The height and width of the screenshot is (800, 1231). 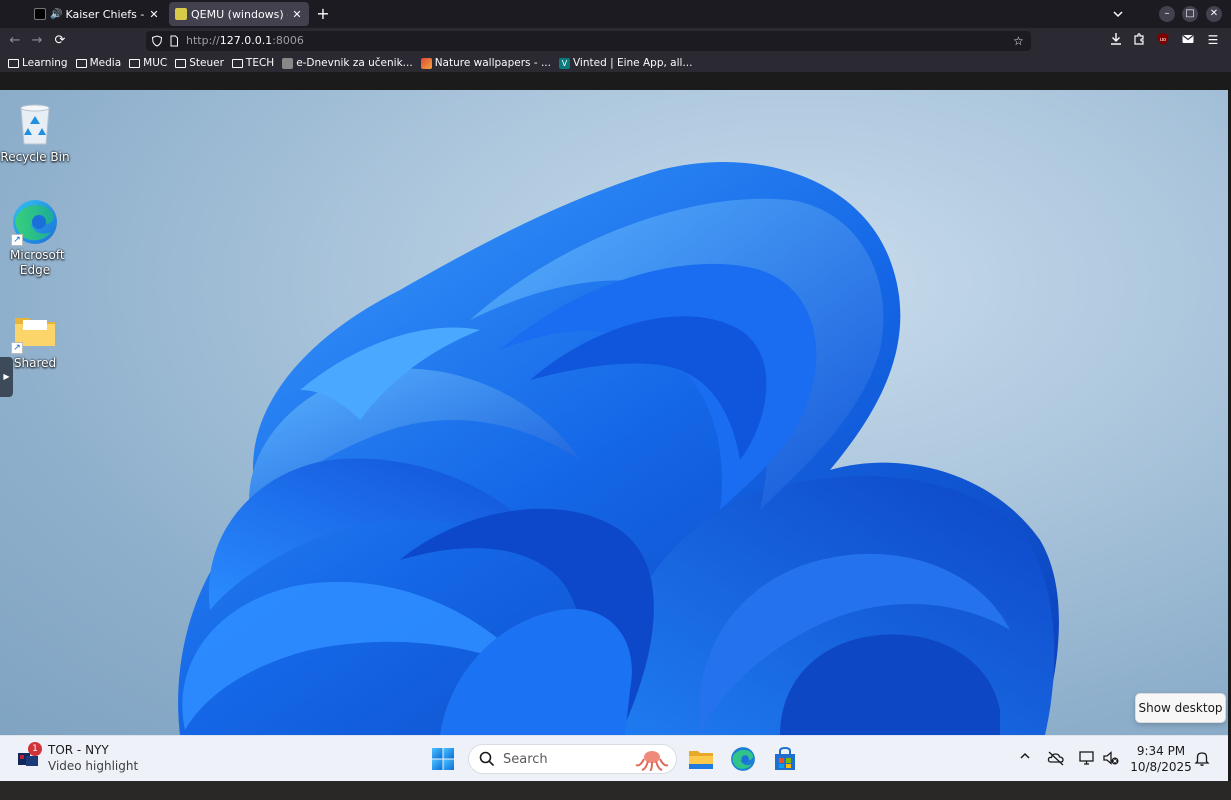 I want to click on bookmark-label: Media, so click(x=105, y=63).